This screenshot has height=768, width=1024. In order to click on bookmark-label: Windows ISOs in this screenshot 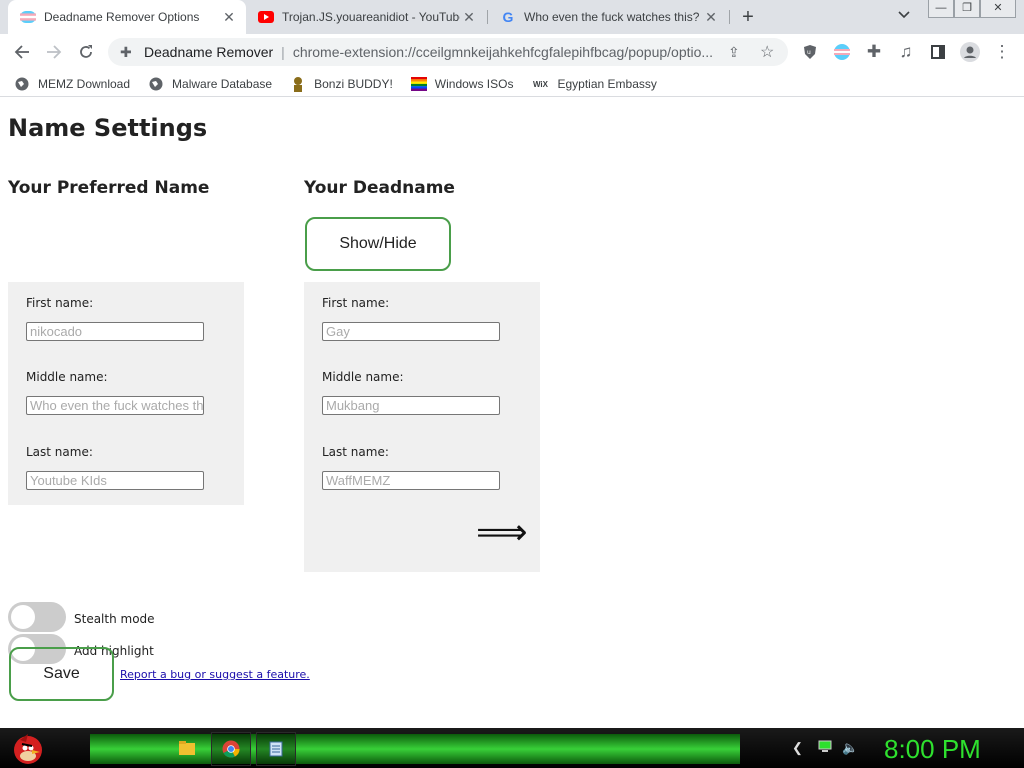, I will do `click(474, 84)`.